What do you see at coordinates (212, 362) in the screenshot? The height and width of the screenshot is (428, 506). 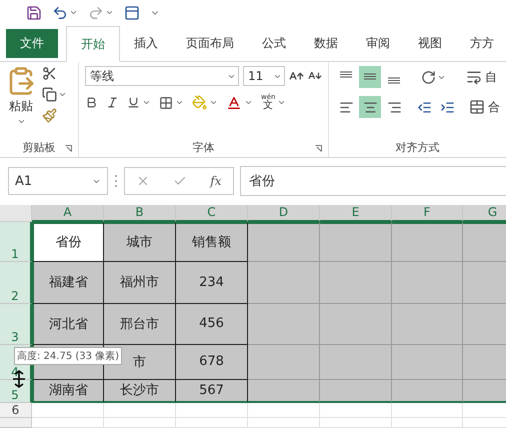 I see `table-cell: 678` at bounding box center [212, 362].